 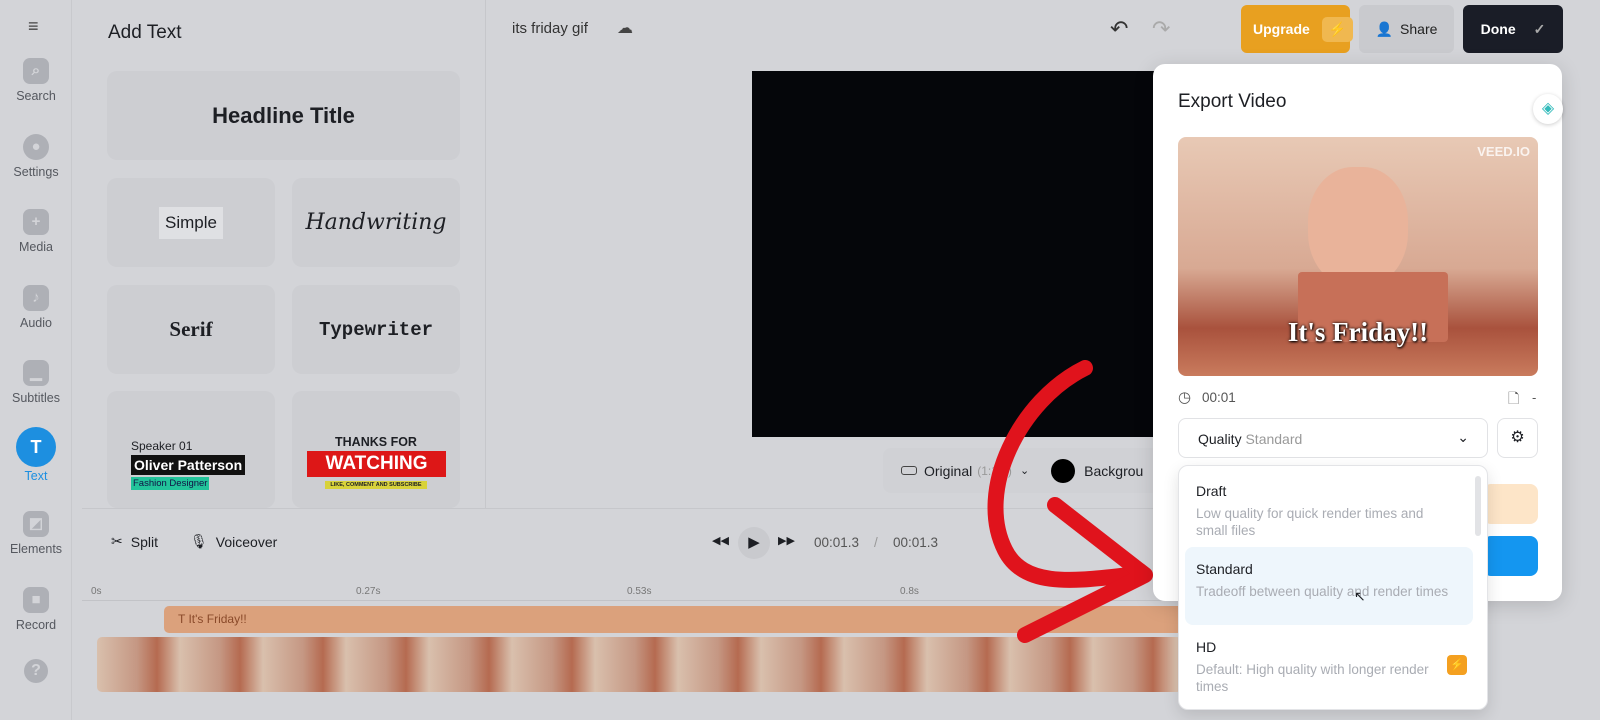 I want to click on sidebar-label: Elements, so click(x=36, y=549).